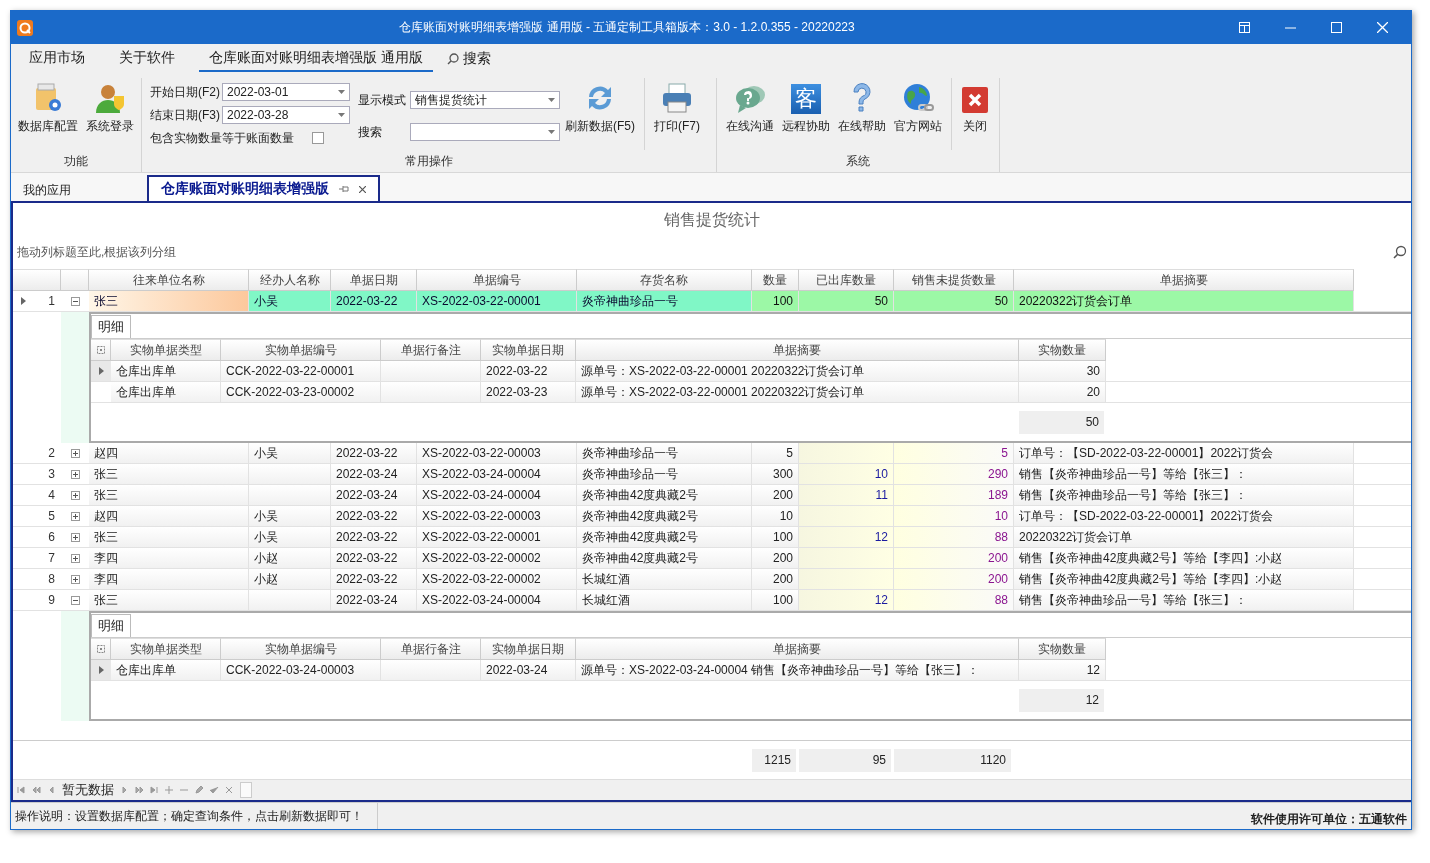  What do you see at coordinates (664, 280) in the screenshot?
I see `column-header: 存货名称` at bounding box center [664, 280].